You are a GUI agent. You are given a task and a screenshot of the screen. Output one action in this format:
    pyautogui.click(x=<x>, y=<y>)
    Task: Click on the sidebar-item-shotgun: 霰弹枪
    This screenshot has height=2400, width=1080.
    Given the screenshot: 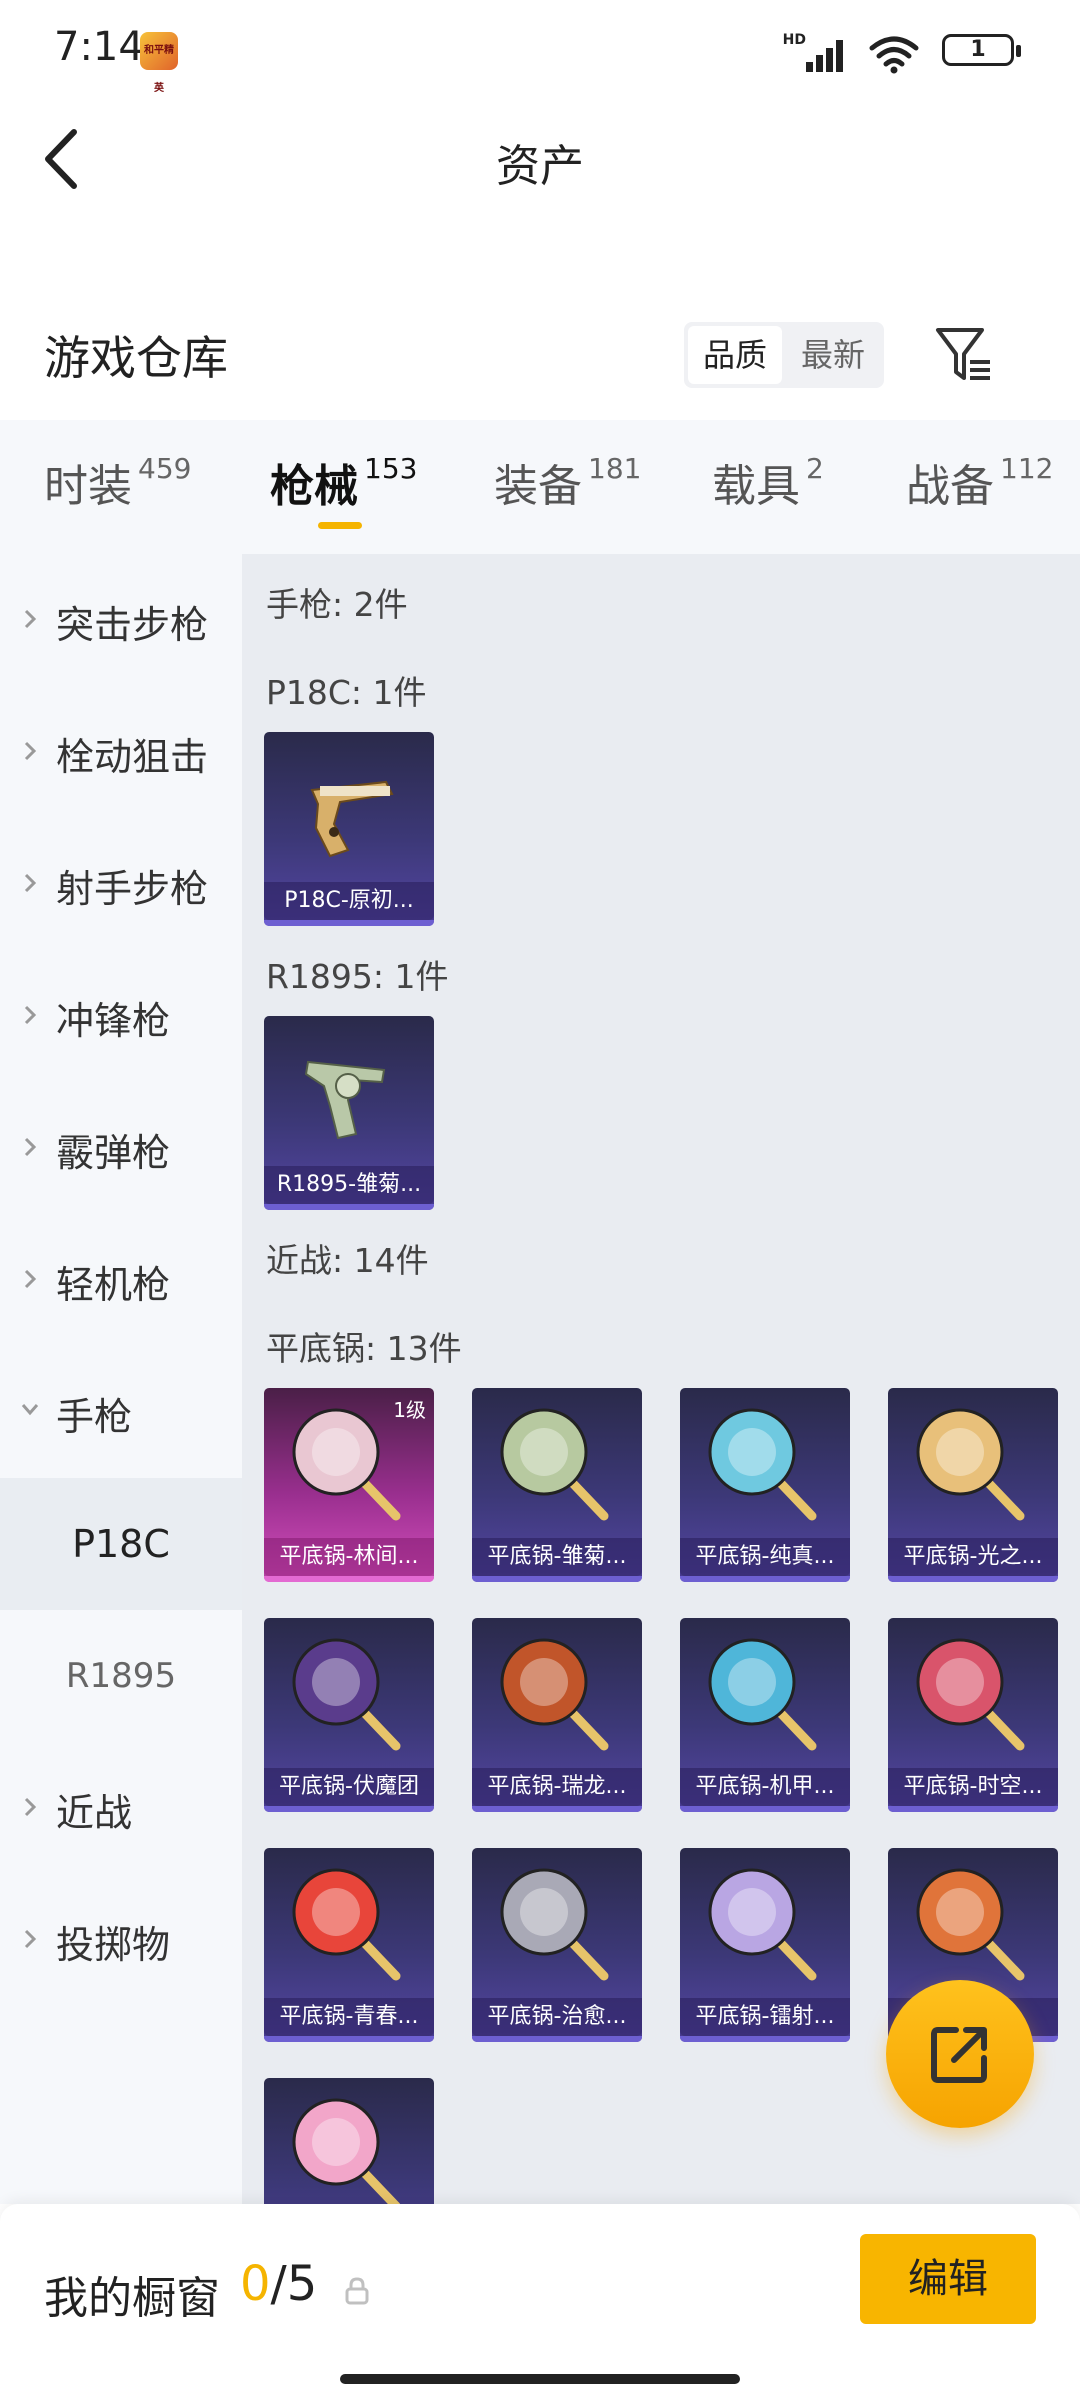 What is the action you would take?
    pyautogui.click(x=121, y=1148)
    